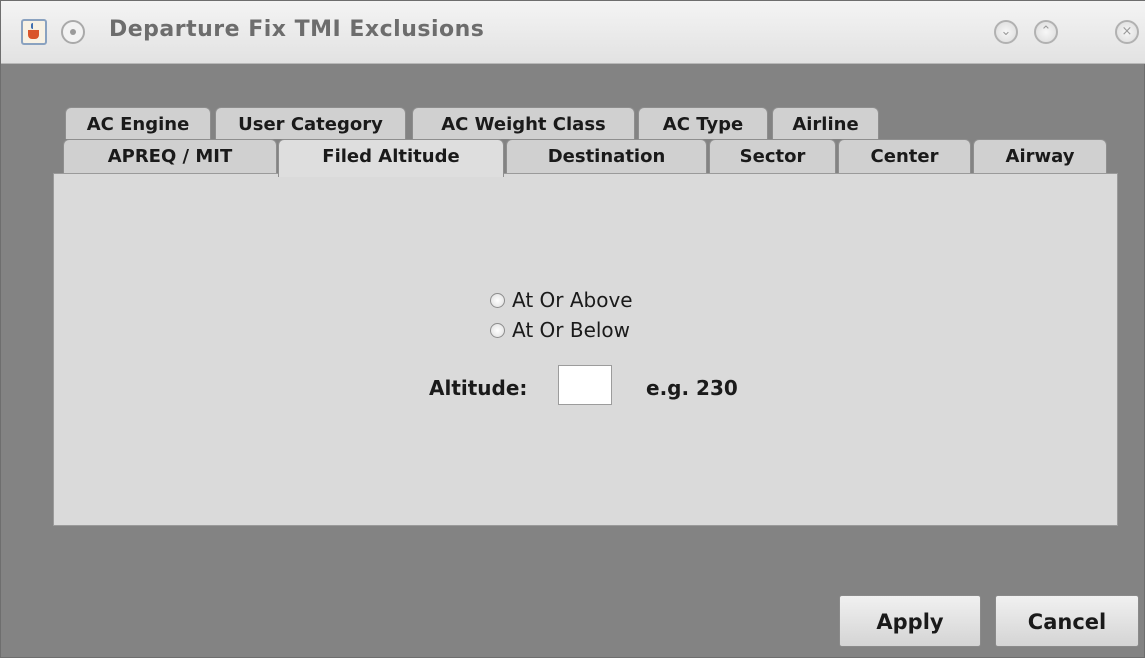  I want to click on cup-icon-part, so click(33, 34).